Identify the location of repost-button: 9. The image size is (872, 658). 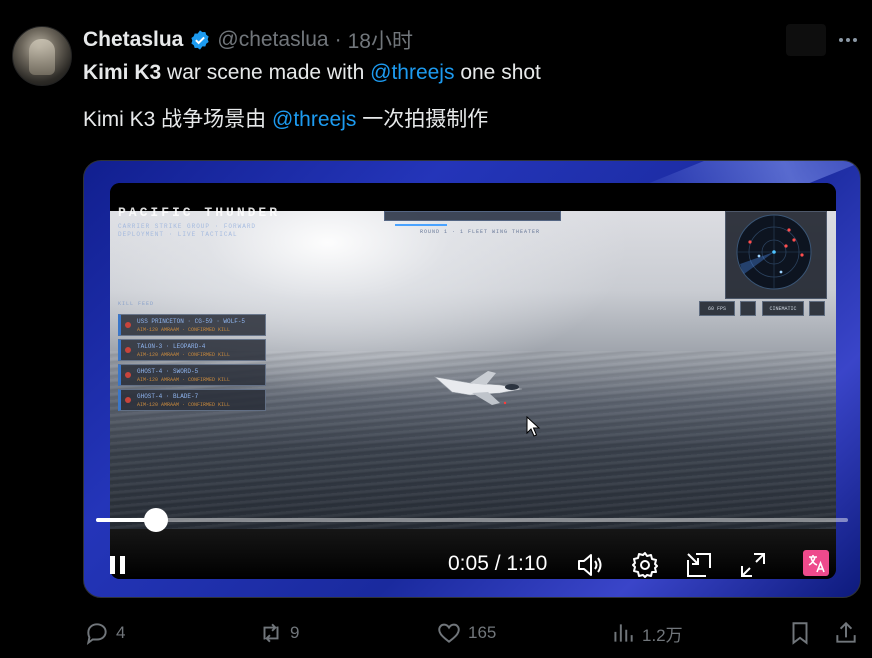
(278, 633).